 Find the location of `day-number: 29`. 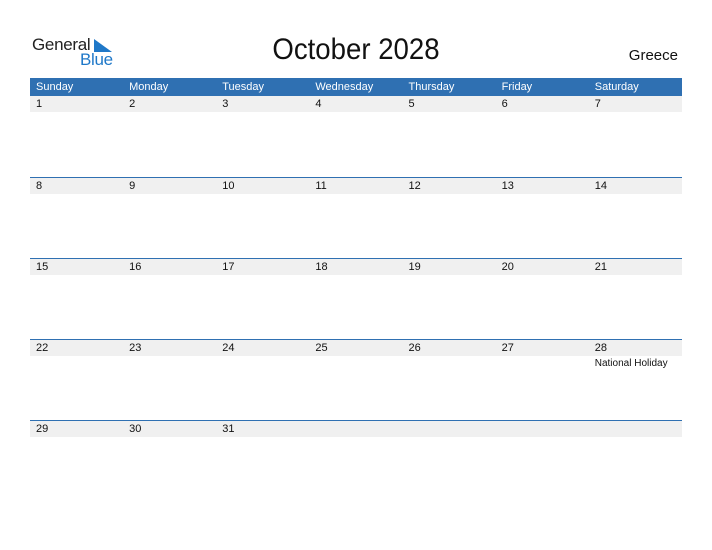

day-number: 29 is located at coordinates (42, 429).